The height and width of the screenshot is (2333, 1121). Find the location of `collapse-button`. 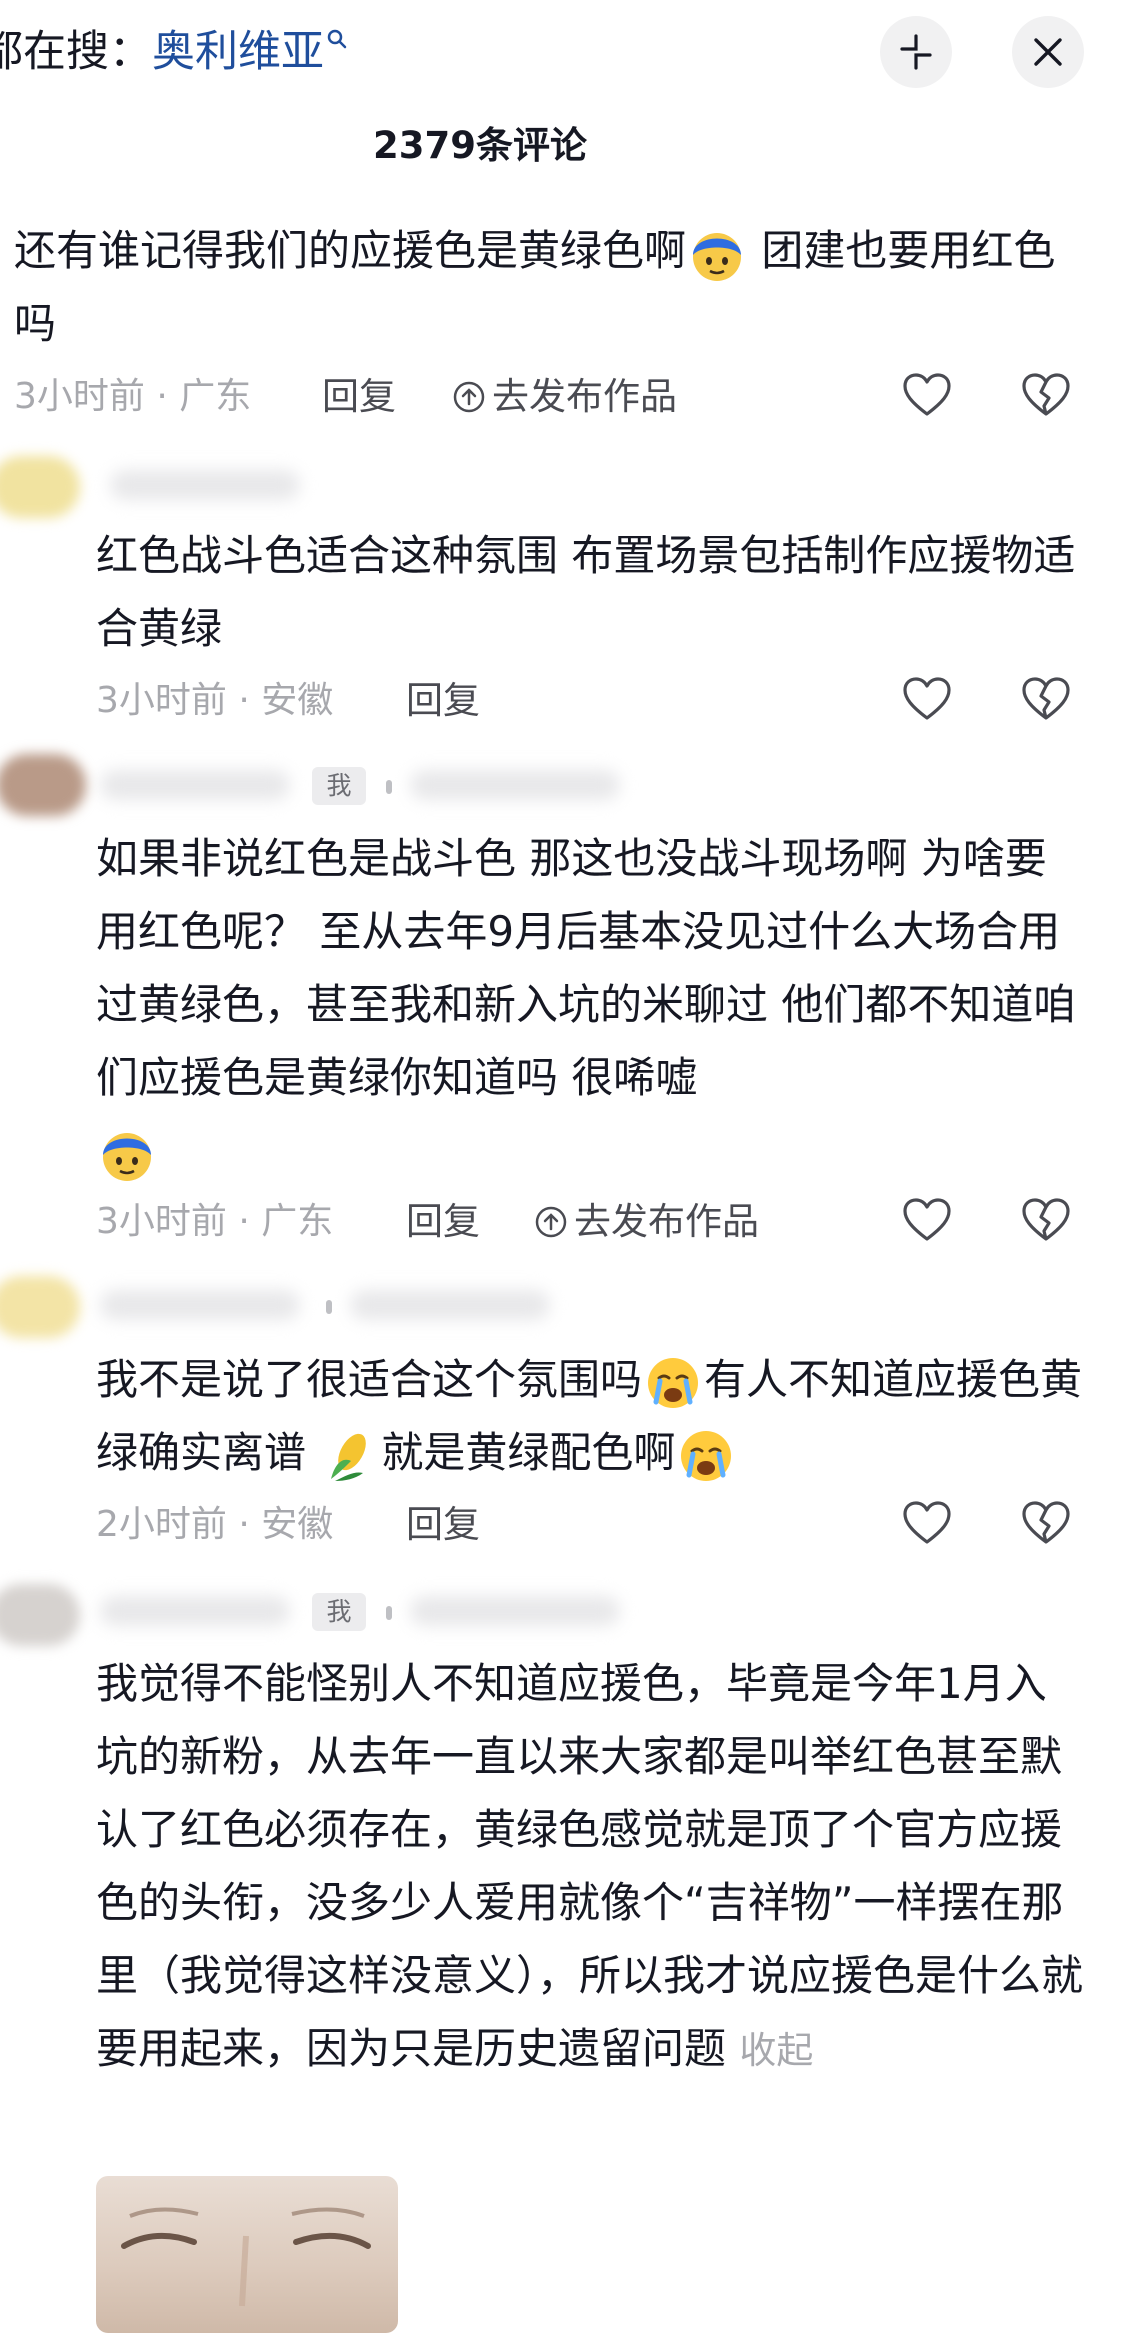

collapse-button is located at coordinates (916, 52).